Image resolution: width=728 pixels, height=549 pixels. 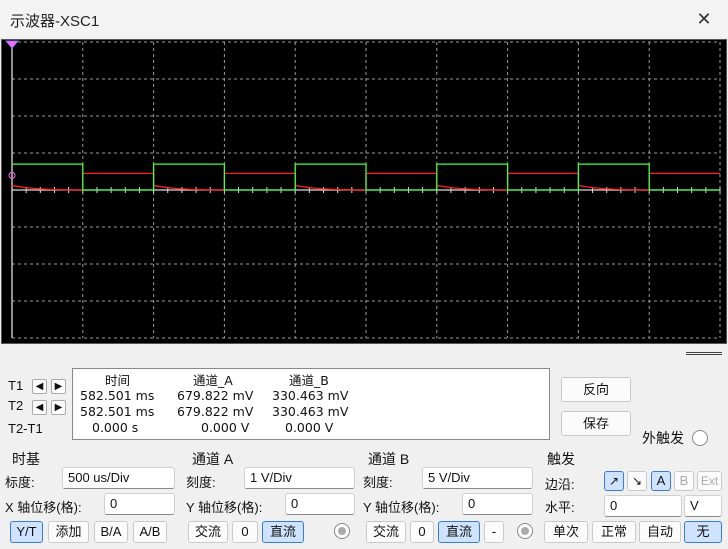 I want to click on trigger-auto-button: 自动, so click(x=660, y=532).